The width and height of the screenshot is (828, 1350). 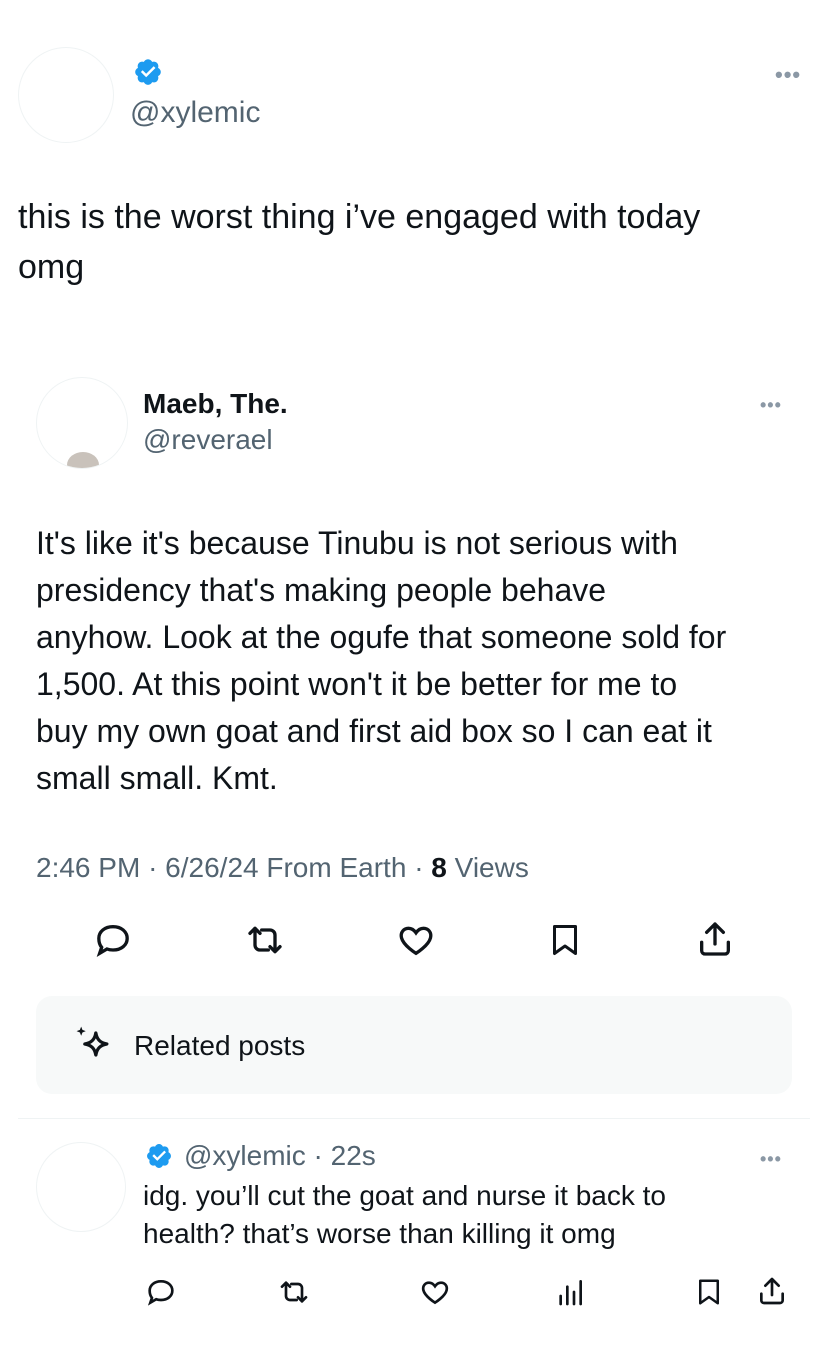 What do you see at coordinates (66, 95) in the screenshot?
I see `avatar-xylemic` at bounding box center [66, 95].